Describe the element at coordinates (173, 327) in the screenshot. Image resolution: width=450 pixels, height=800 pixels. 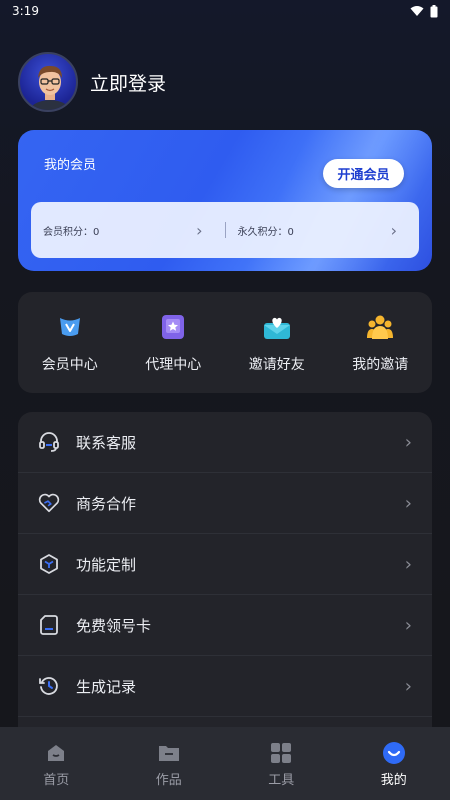
I see `agent-center-icon` at that location.